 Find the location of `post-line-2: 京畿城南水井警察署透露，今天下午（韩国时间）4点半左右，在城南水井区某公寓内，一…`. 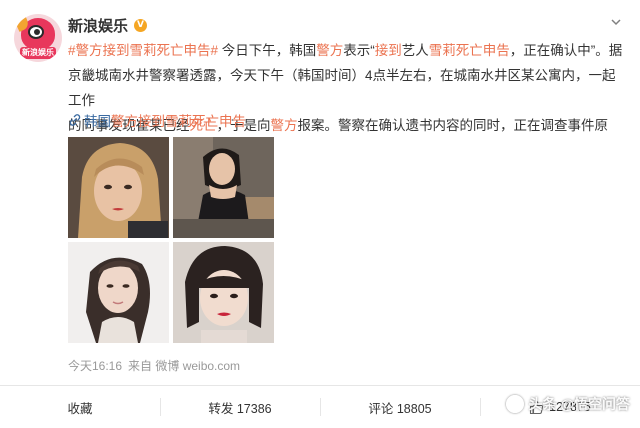

post-line-2: 京畿城南水井警察署透露，今天下午（韩国时间）4点半左右，在城南水井区某公寓内，一… is located at coordinates (342, 88).